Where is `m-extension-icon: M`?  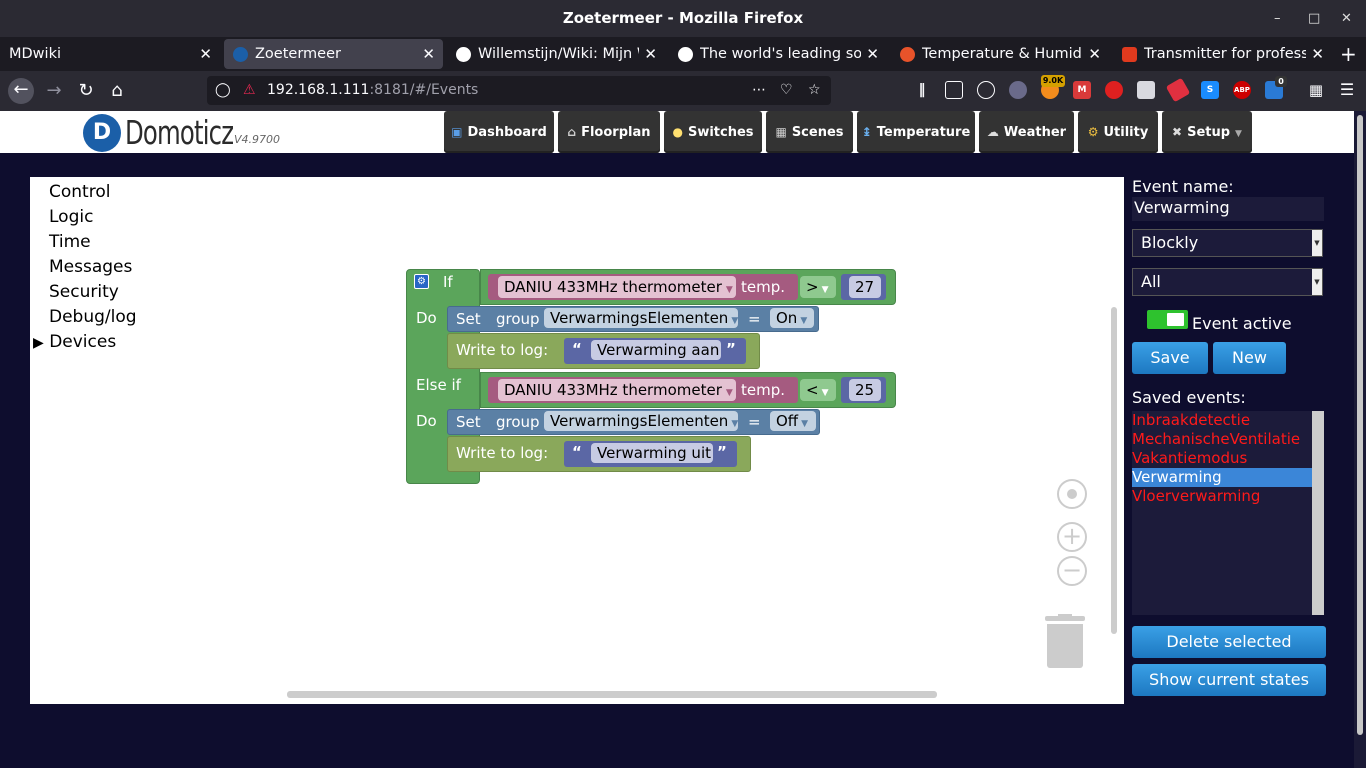 m-extension-icon: M is located at coordinates (1082, 90).